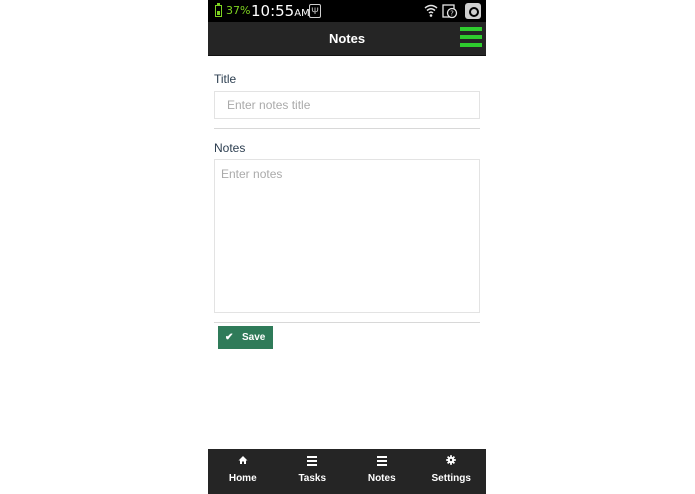  Describe the element at coordinates (225, 79) in the screenshot. I see `title-label: Title` at that location.